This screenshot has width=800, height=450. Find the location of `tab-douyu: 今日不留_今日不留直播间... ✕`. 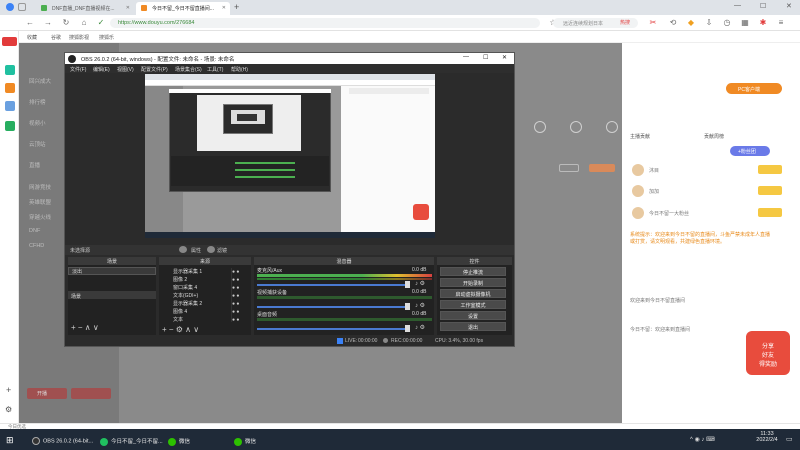

tab-douyu: 今日不留_今日不留直播间... ✕ is located at coordinates (183, 8).